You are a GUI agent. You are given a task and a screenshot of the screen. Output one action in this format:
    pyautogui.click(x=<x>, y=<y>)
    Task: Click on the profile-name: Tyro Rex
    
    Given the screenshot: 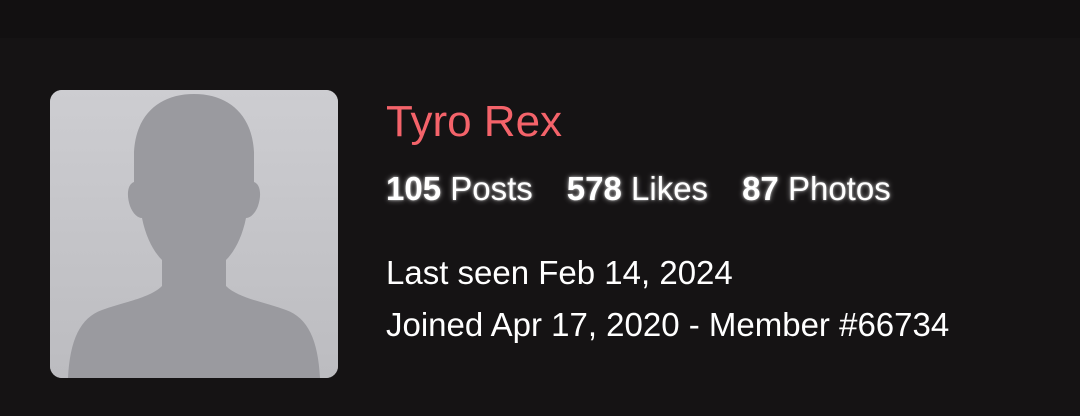 What is the action you would take?
    pyautogui.click(x=474, y=122)
    